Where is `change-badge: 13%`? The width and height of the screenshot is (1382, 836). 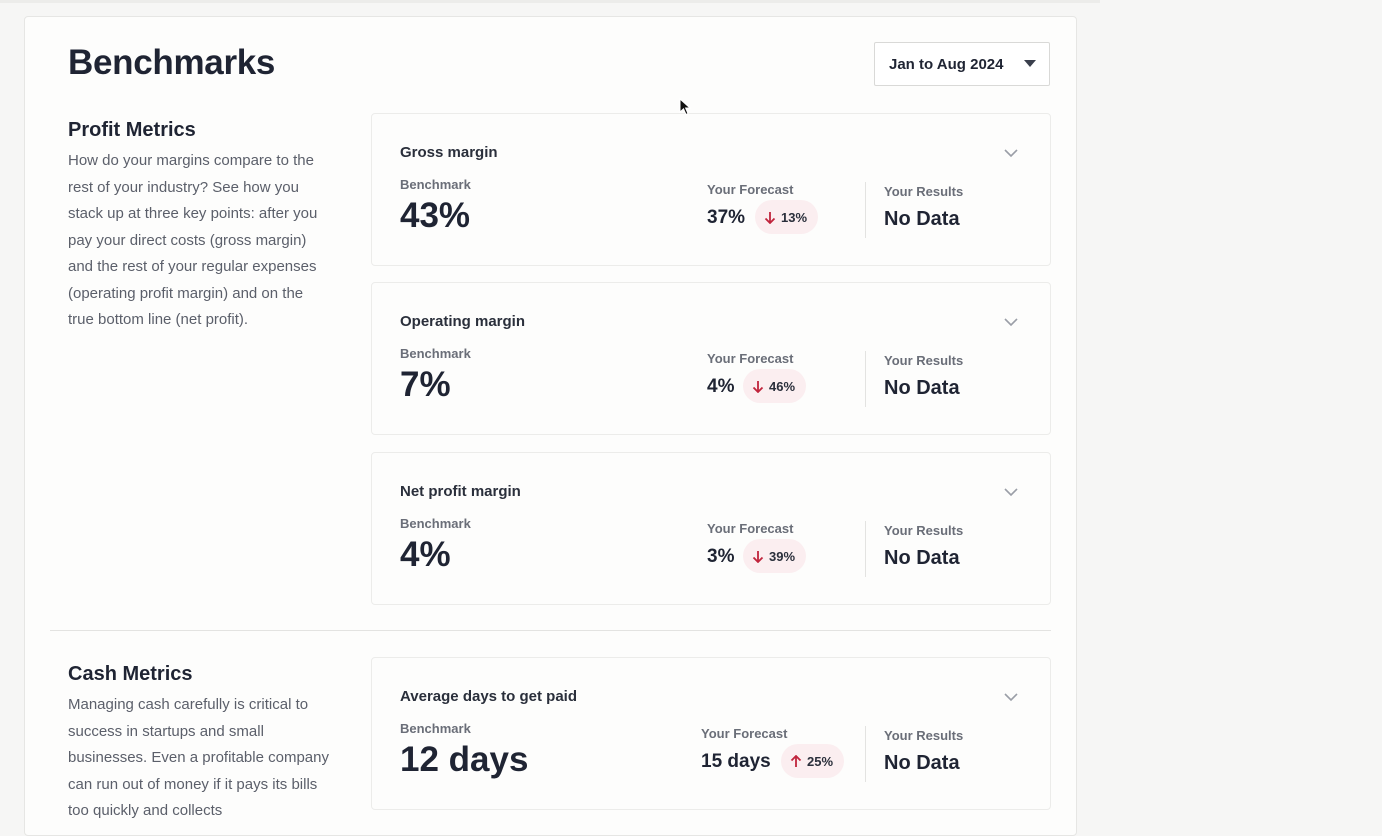
change-badge: 13% is located at coordinates (787, 217).